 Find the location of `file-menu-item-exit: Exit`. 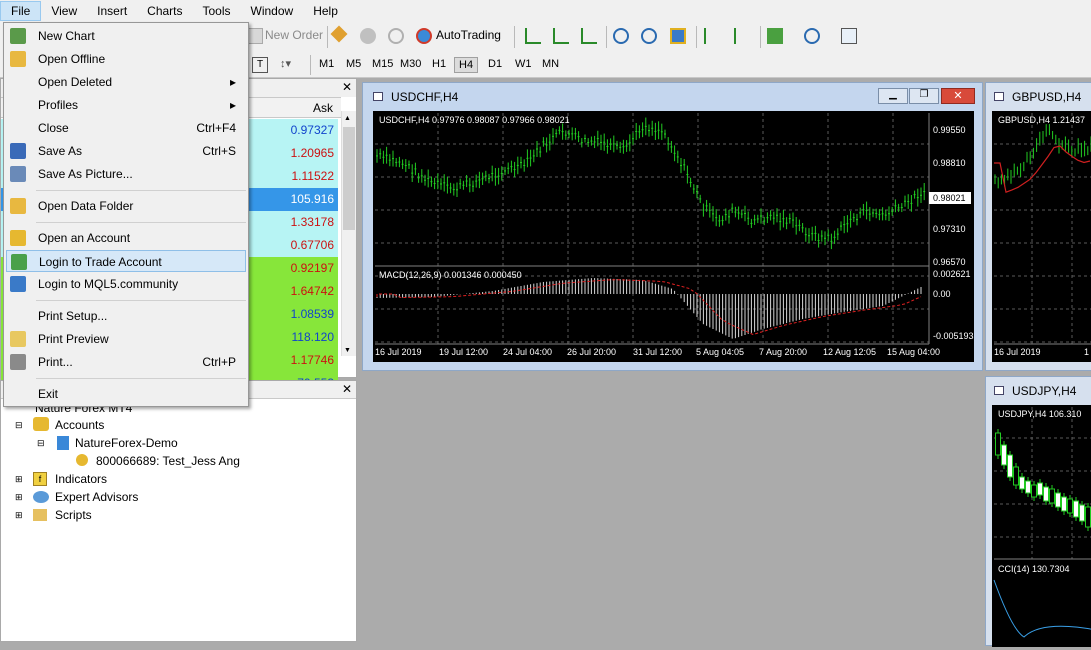

file-menu-item-exit: Exit is located at coordinates (126, 394).